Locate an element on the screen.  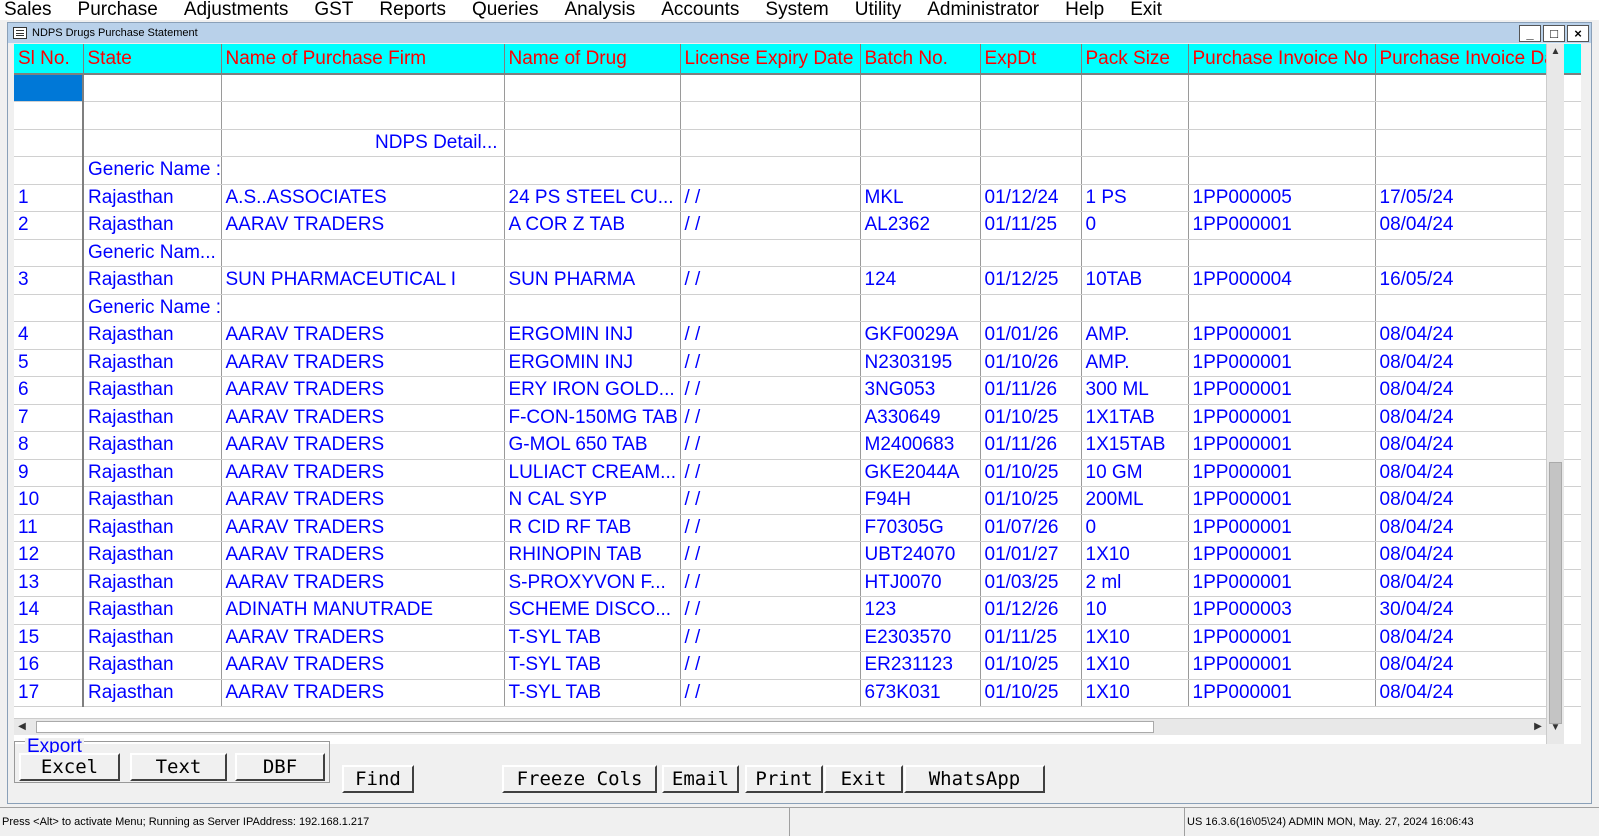
grid-cell: 1PP000003 is located at coordinates (1282, 610).